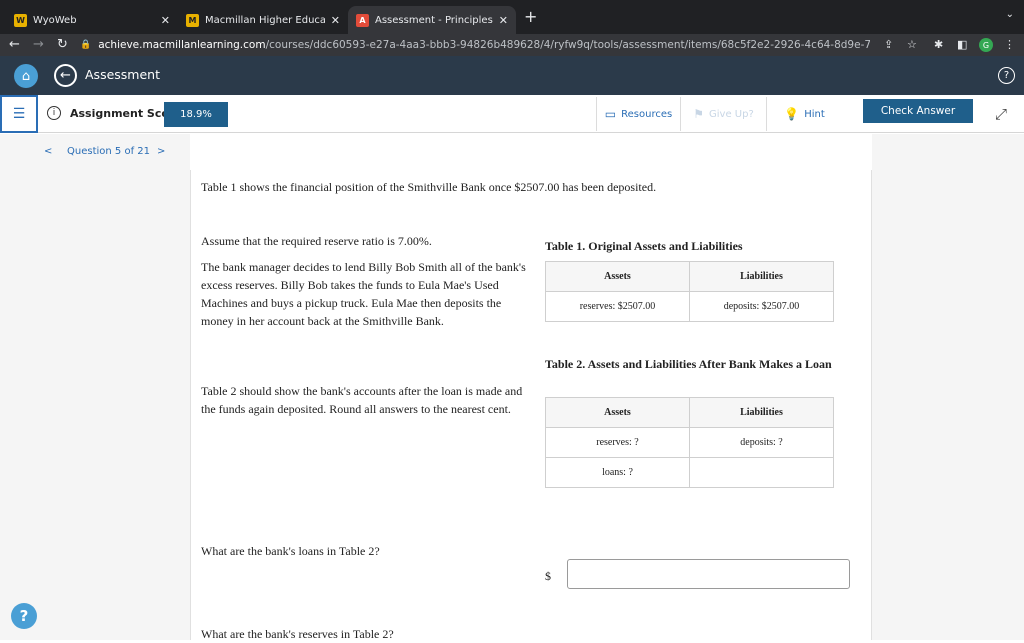 The width and height of the screenshot is (1024, 643). I want to click on left-margin, so click(95, 387).